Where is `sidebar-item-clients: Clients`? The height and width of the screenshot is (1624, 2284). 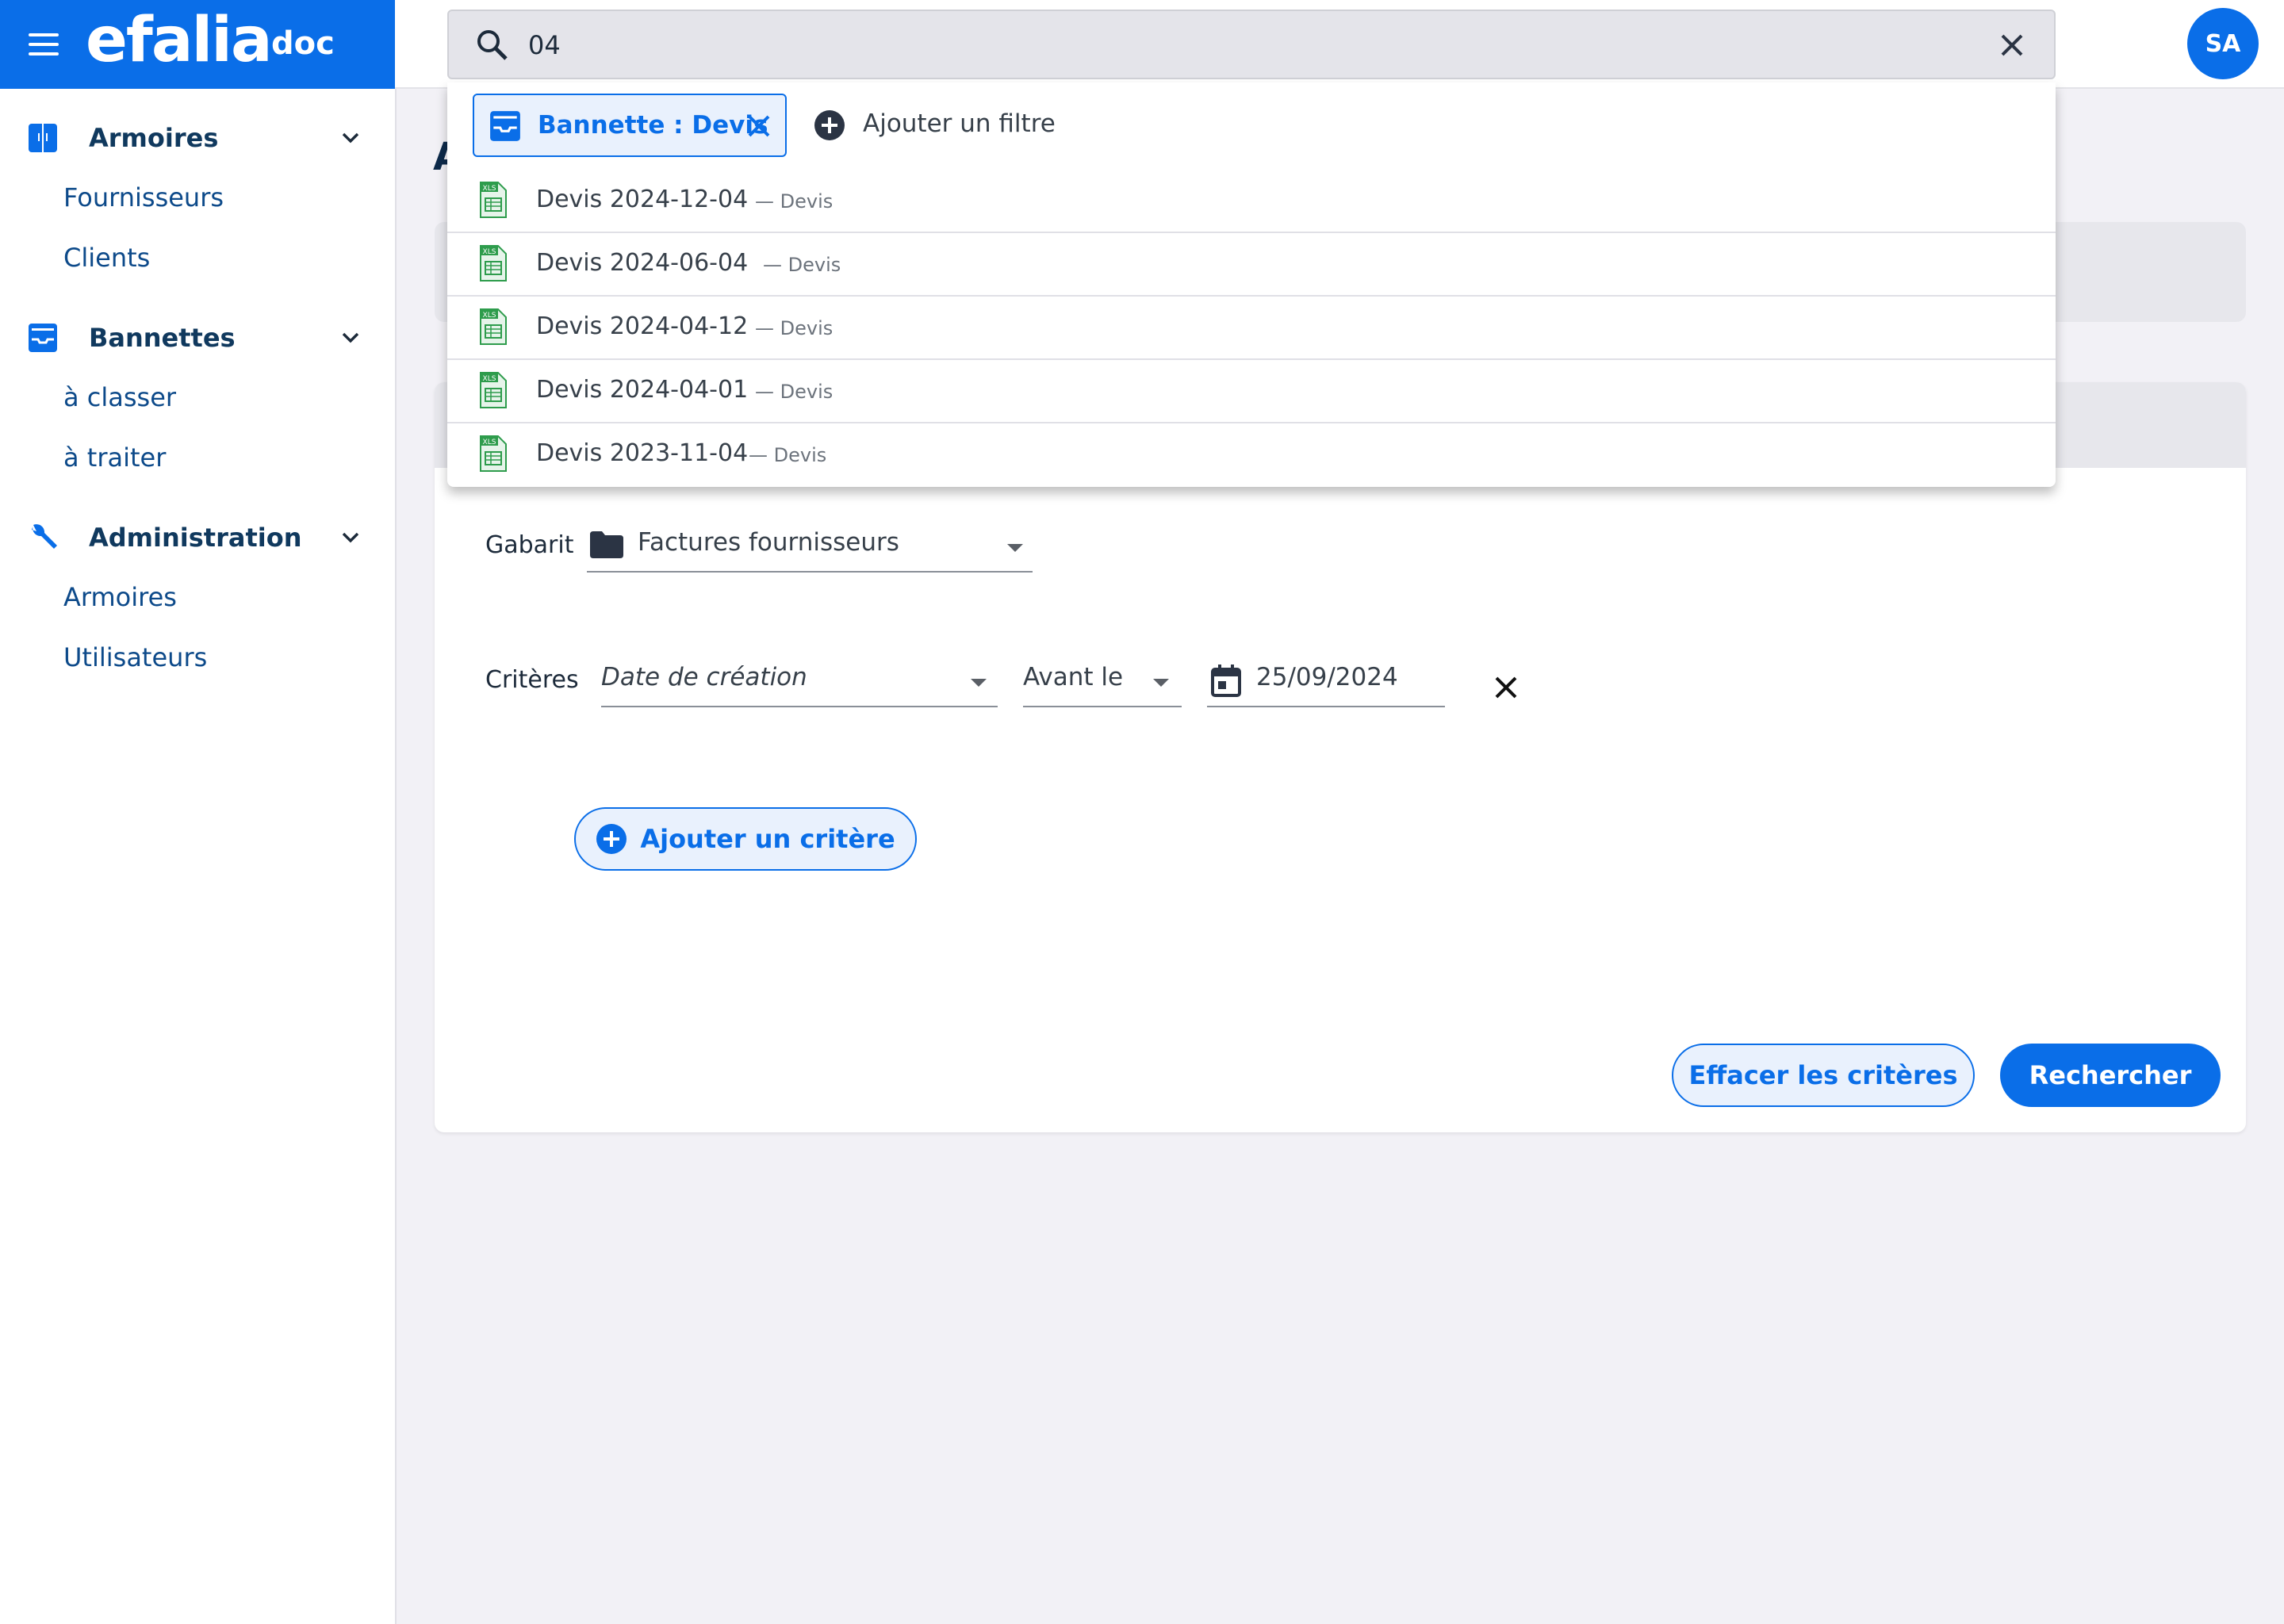
sidebar-item-clients: Clients is located at coordinates (106, 258).